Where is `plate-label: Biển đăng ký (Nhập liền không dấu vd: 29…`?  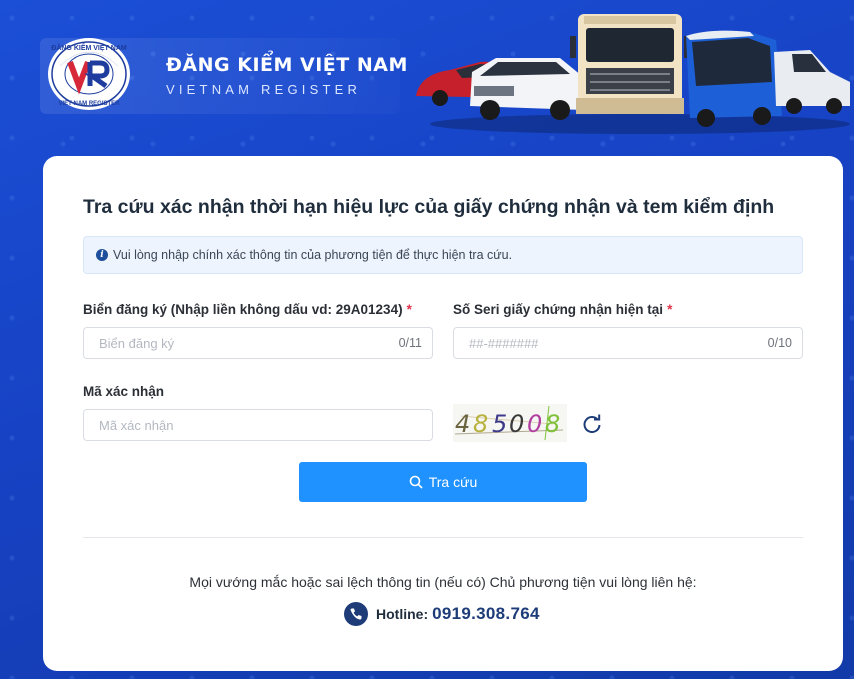 plate-label: Biển đăng ký (Nhập liền không dấu vd: 29… is located at coordinates (247, 309).